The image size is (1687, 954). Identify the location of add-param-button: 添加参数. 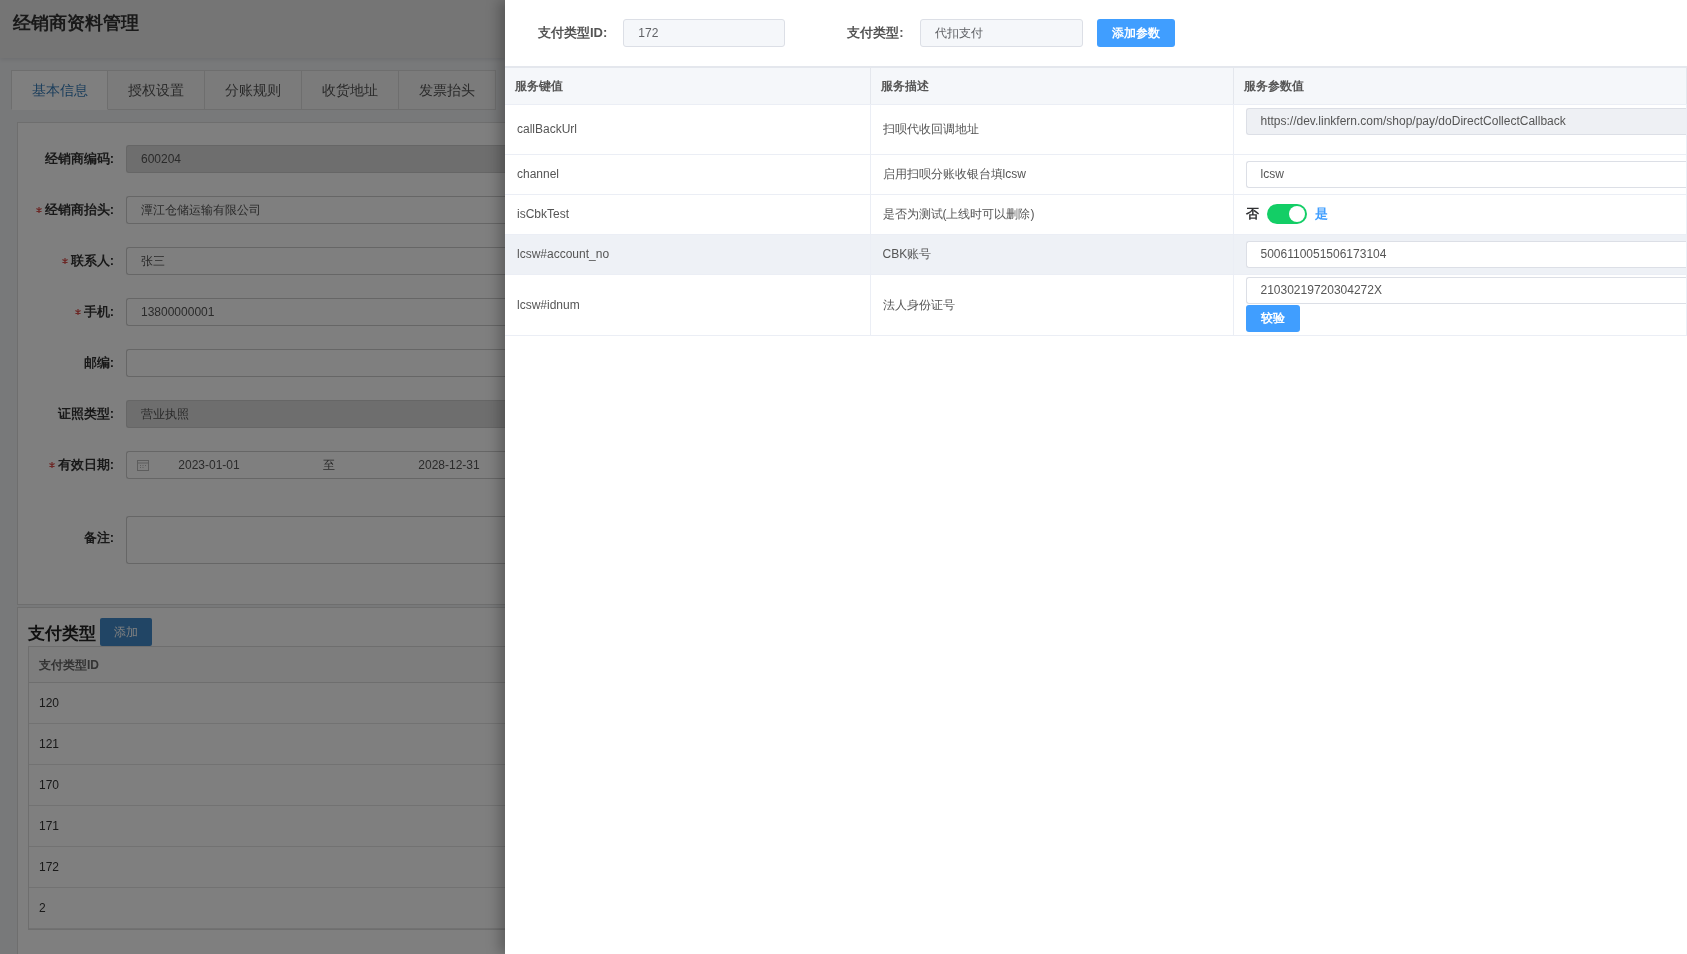
(1135, 33).